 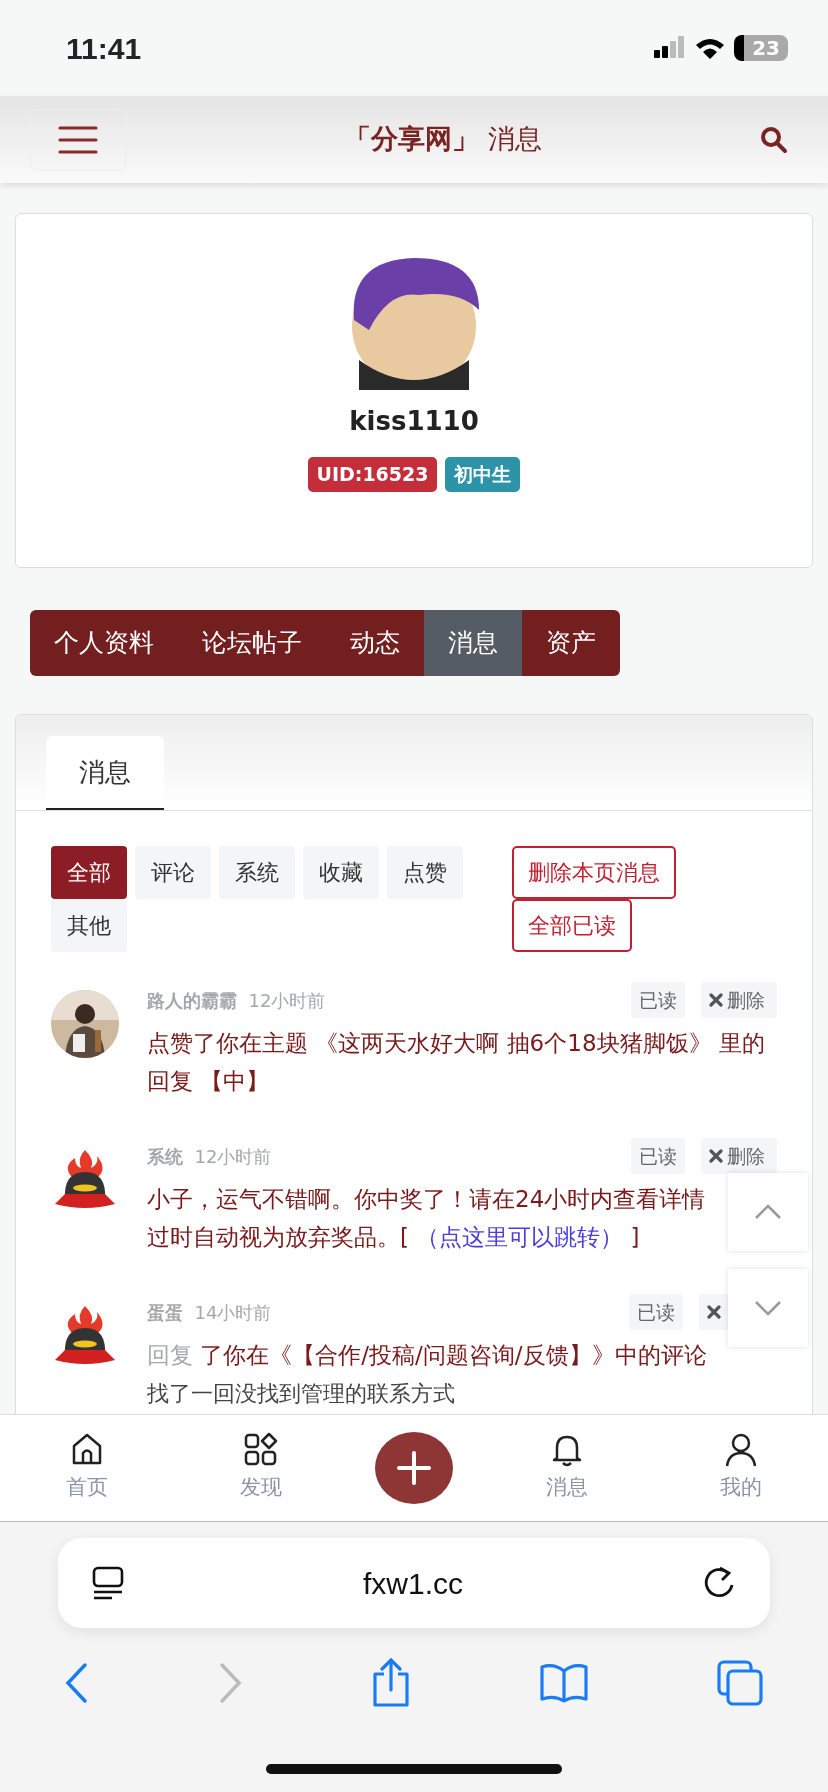 I want to click on back-icon, so click(x=76, y=1683).